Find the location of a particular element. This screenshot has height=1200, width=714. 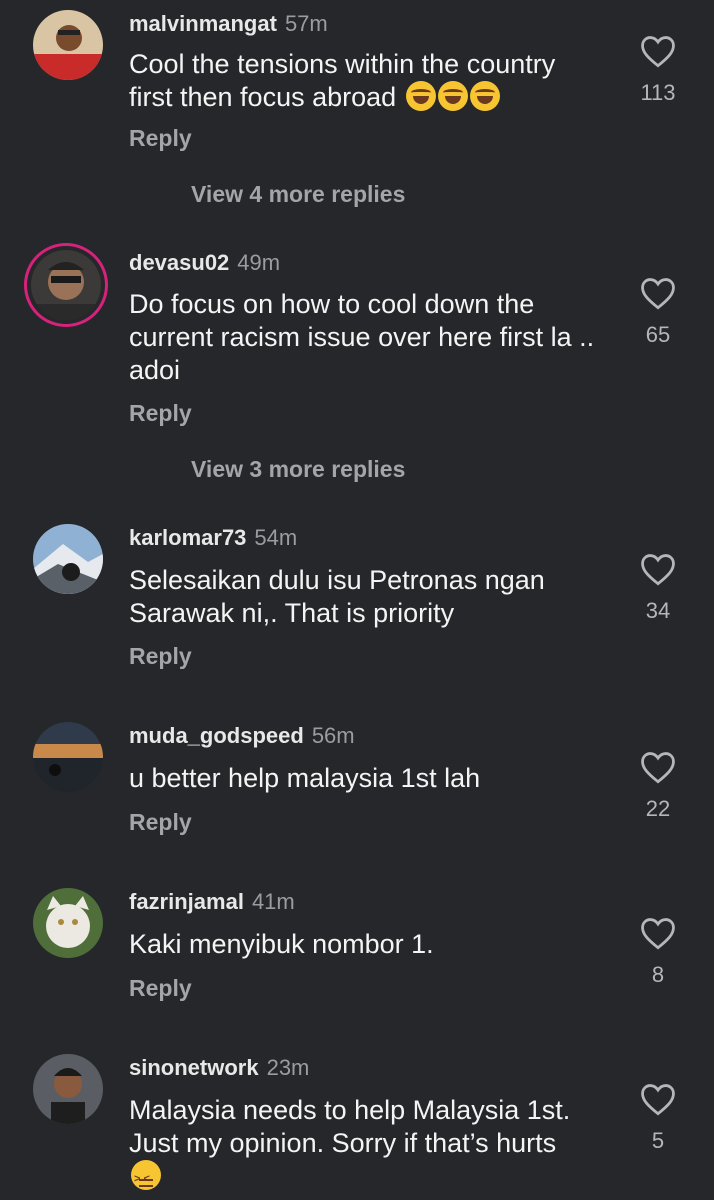

comment-meta: devasu02 49m is located at coordinates (204, 263).